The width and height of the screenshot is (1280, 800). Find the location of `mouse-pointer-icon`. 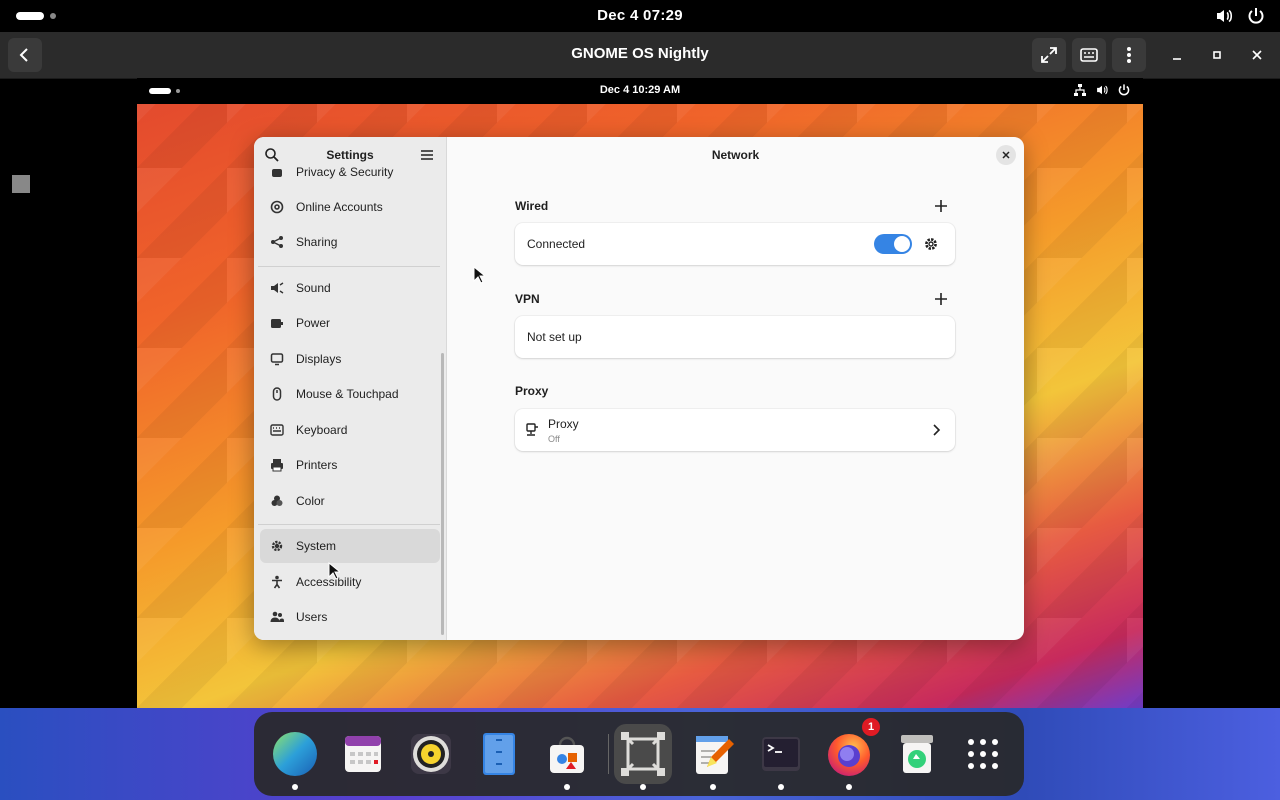

mouse-pointer-icon is located at coordinates (479, 275).